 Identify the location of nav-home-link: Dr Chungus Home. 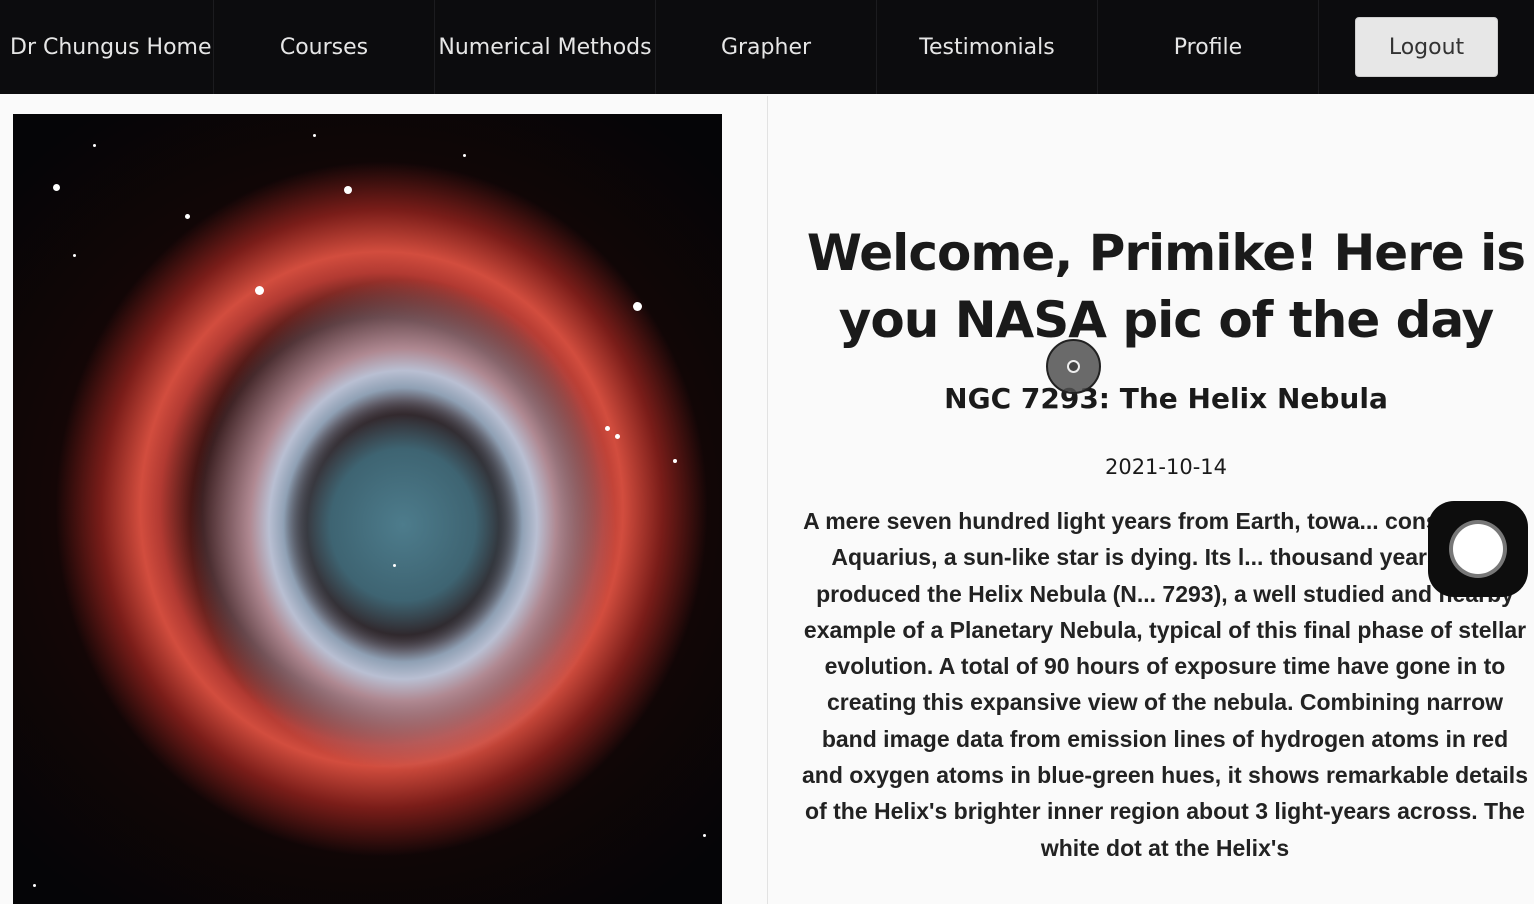
(107, 47).